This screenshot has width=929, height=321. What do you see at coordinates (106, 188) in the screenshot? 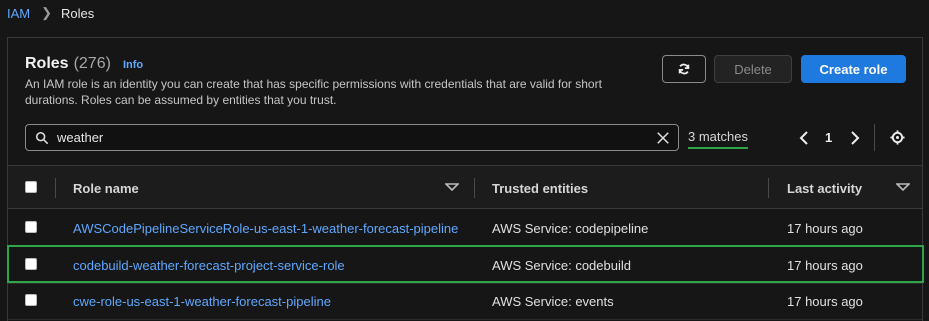
I see `column-header-role-name: Role name` at bounding box center [106, 188].